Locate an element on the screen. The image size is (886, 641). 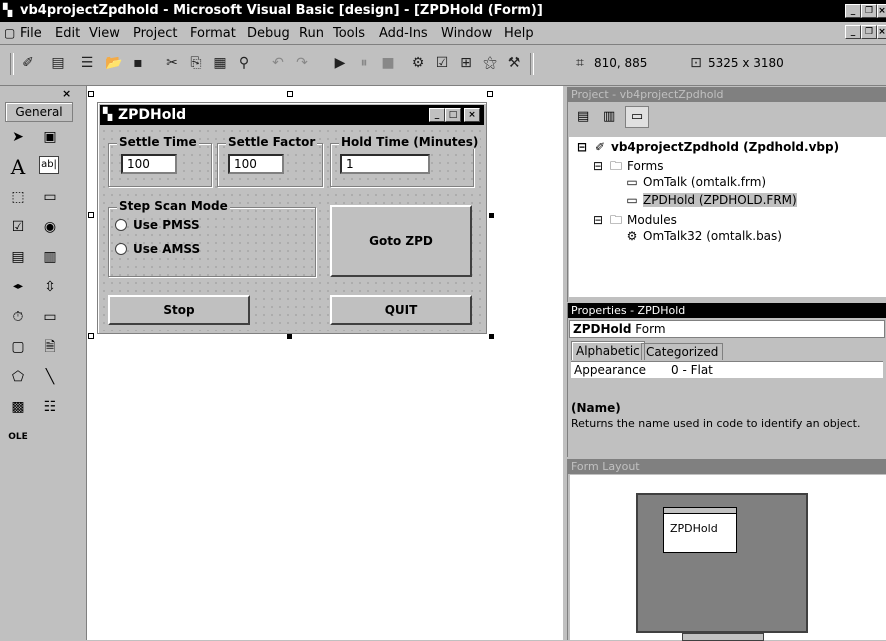
copy-icon: ⎘ is located at coordinates (196, 63).